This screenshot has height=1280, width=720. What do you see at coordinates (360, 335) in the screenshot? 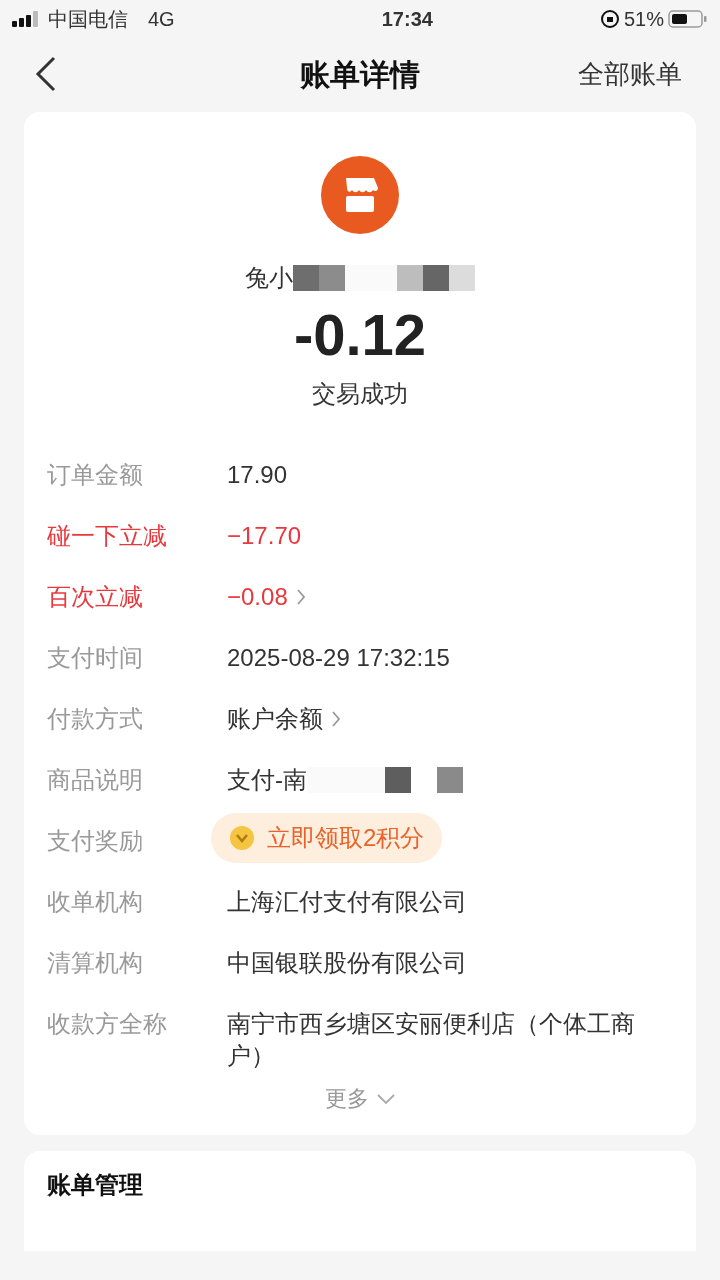
I see `amount: -0.12` at bounding box center [360, 335].